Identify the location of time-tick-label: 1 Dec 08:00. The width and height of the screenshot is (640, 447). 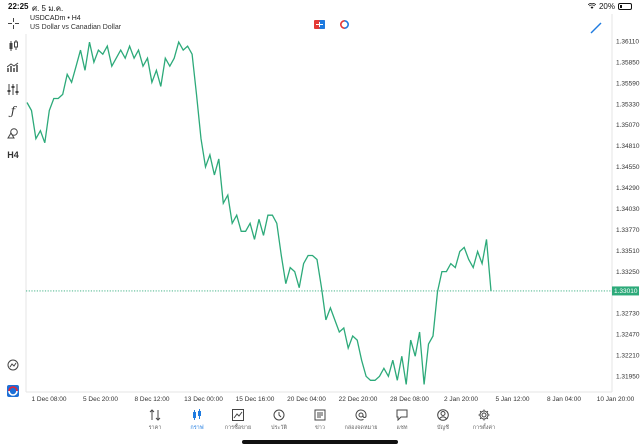
(48, 399).